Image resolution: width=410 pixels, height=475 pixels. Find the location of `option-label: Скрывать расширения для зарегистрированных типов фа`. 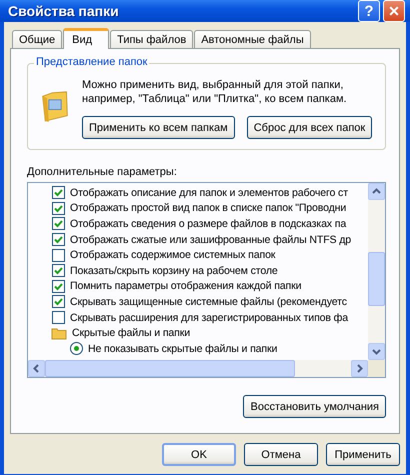

option-label: Скрывать расширения для зарегистрированных типов фа is located at coordinates (209, 318).